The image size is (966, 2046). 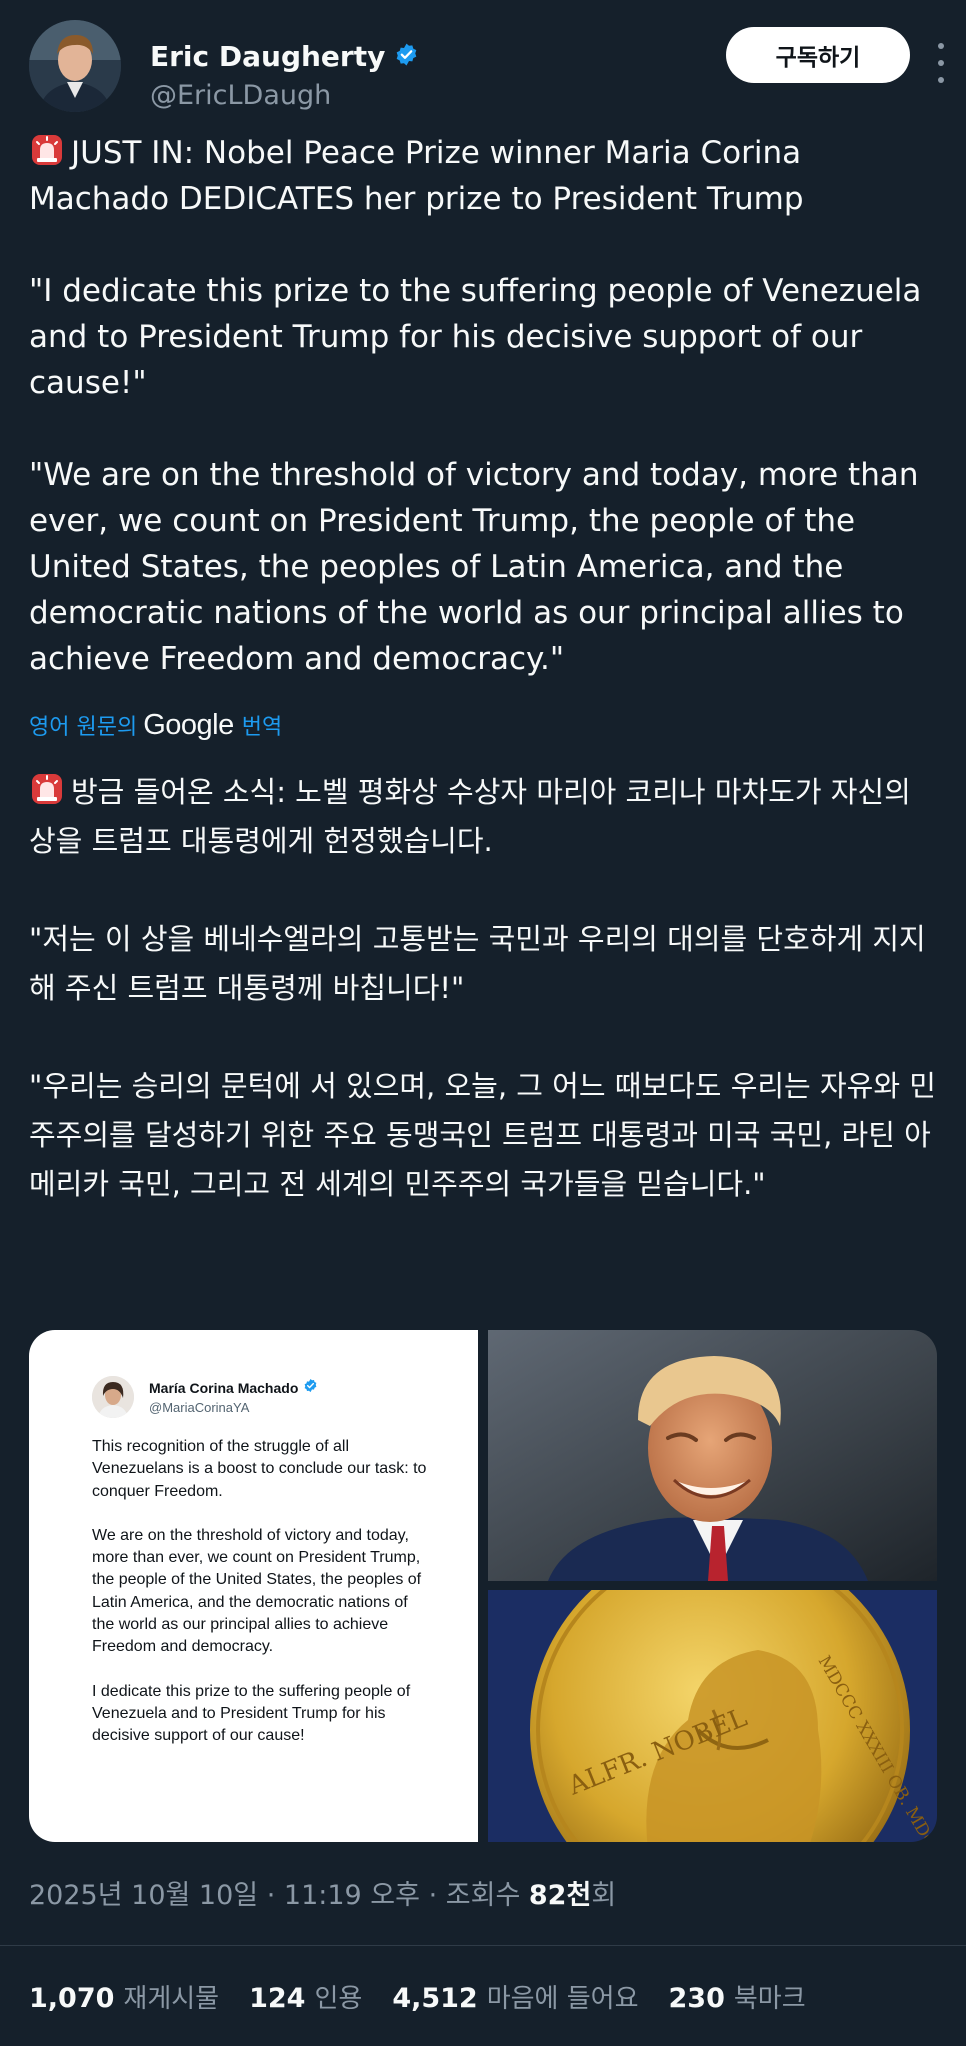 What do you see at coordinates (113, 1397) in the screenshot?
I see `embedded-author-avatar` at bounding box center [113, 1397].